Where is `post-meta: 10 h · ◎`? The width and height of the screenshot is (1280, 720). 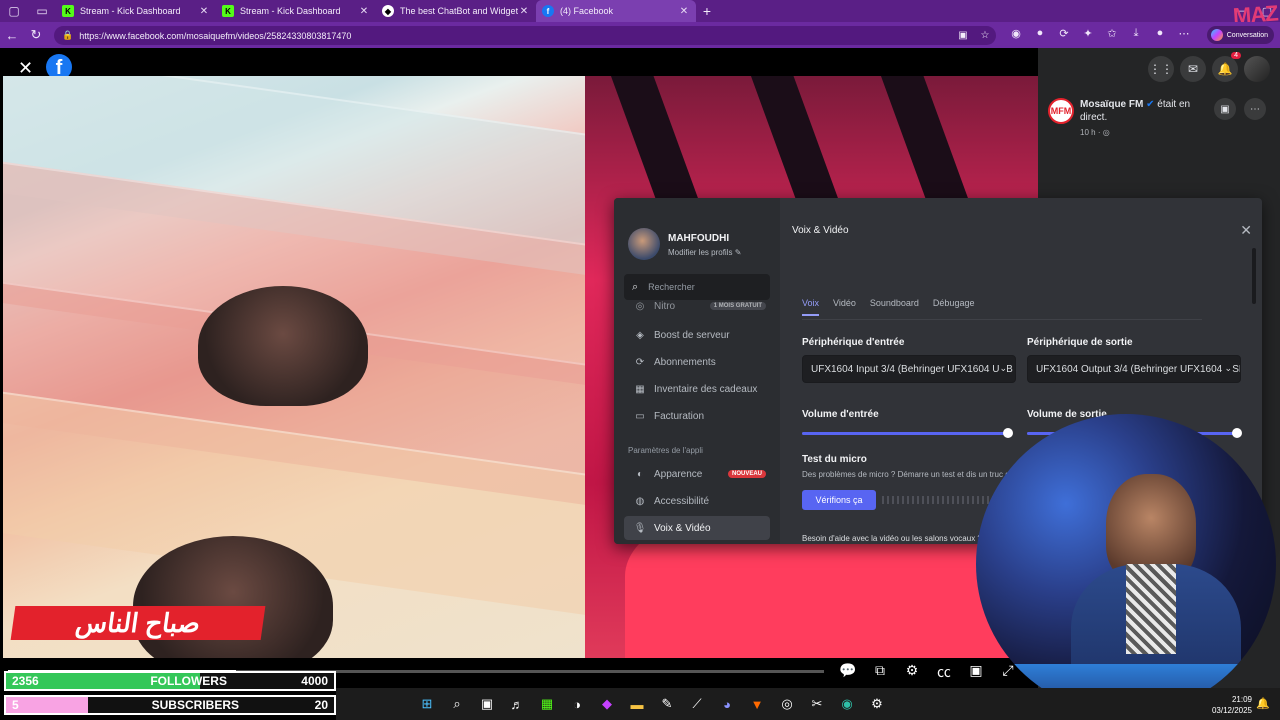
post-meta: 10 h · ◎ is located at coordinates (1095, 132).